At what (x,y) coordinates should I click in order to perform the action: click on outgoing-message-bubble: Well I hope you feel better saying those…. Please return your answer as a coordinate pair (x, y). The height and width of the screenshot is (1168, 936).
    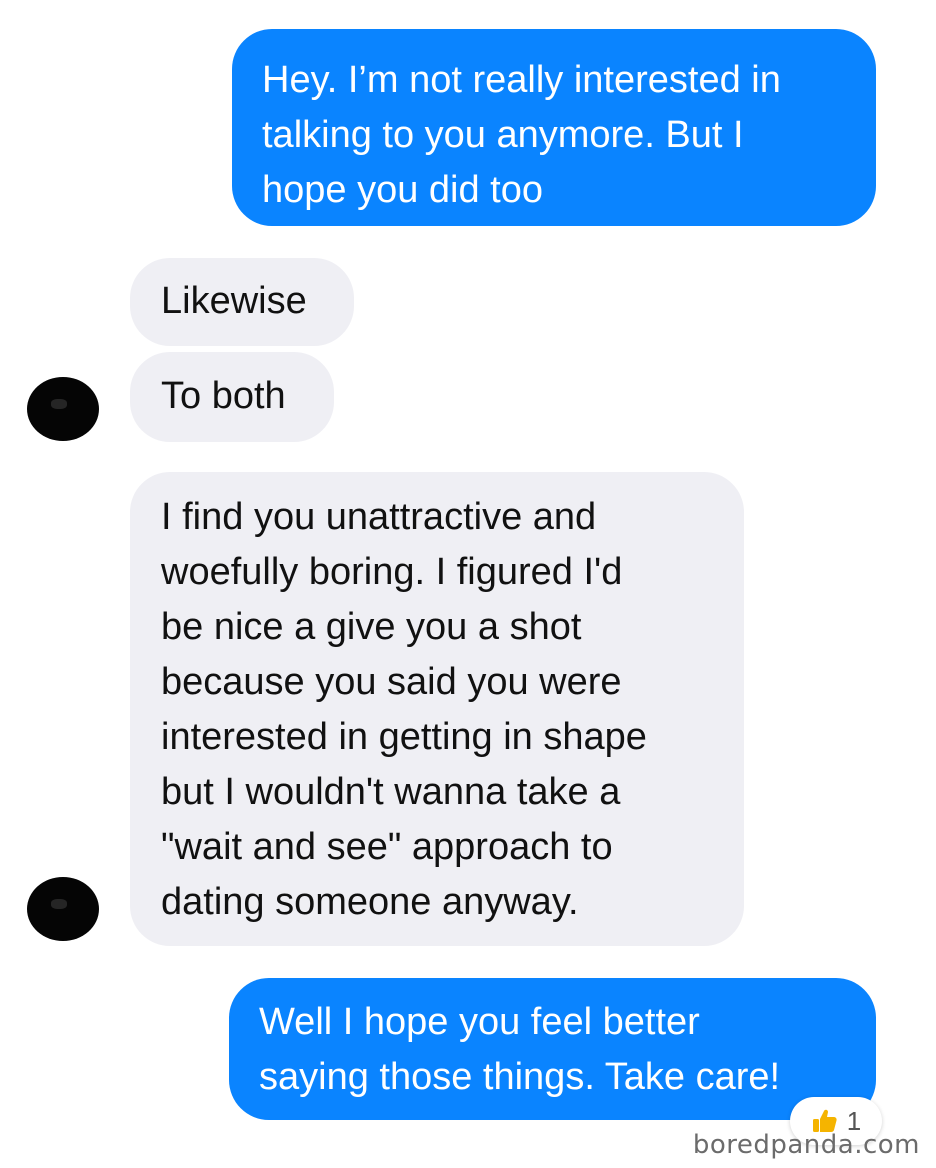
    Looking at the image, I should click on (552, 1049).